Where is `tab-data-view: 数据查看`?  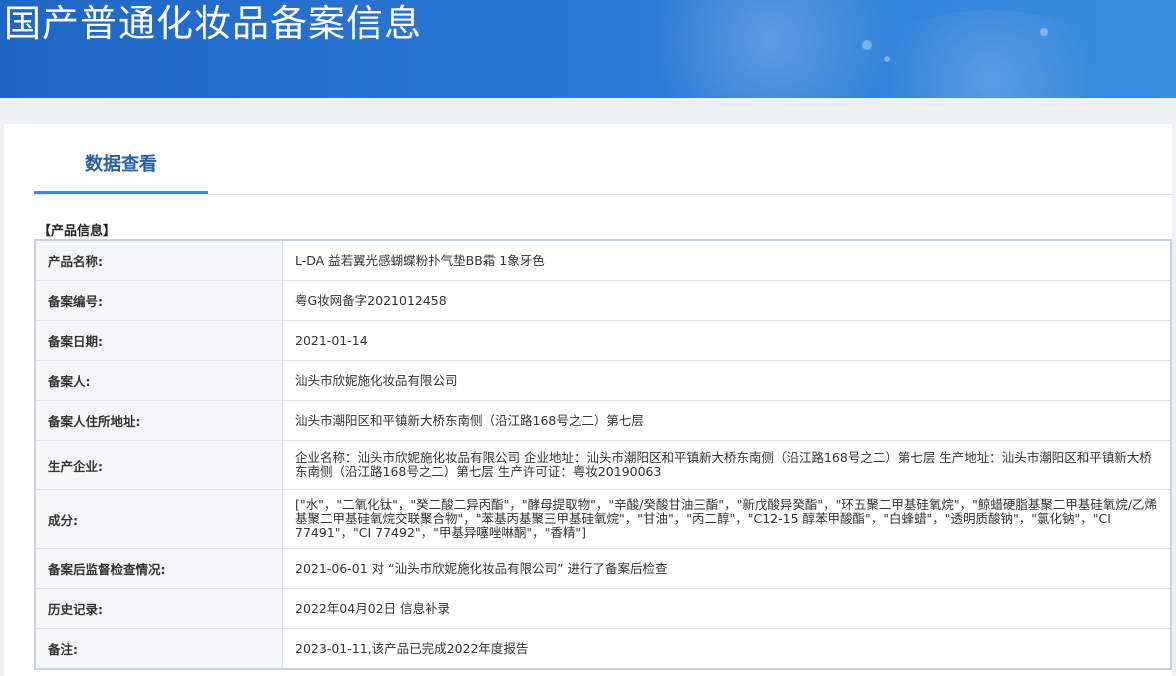
tab-data-view: 数据查看 is located at coordinates (121, 159).